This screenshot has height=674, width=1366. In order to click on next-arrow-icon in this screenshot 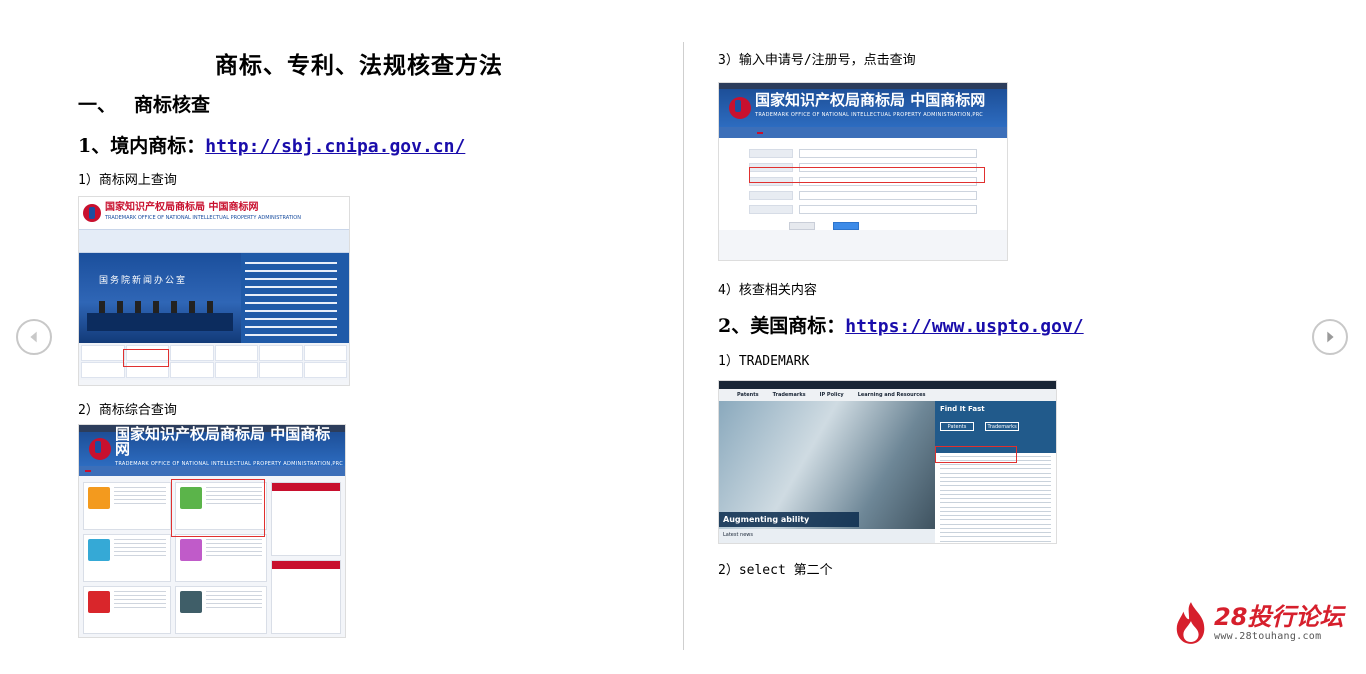, I will do `click(1330, 337)`.